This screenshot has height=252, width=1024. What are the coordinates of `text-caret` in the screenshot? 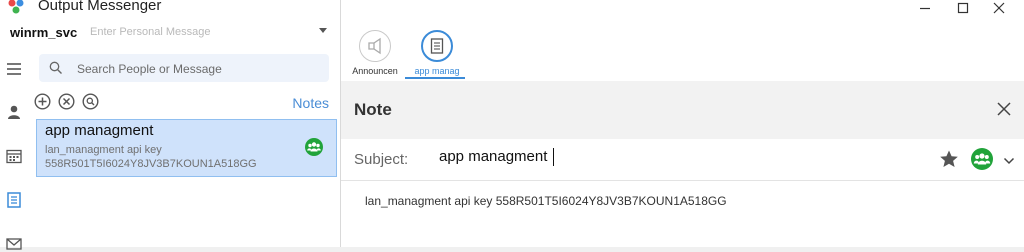 It's located at (553, 157).